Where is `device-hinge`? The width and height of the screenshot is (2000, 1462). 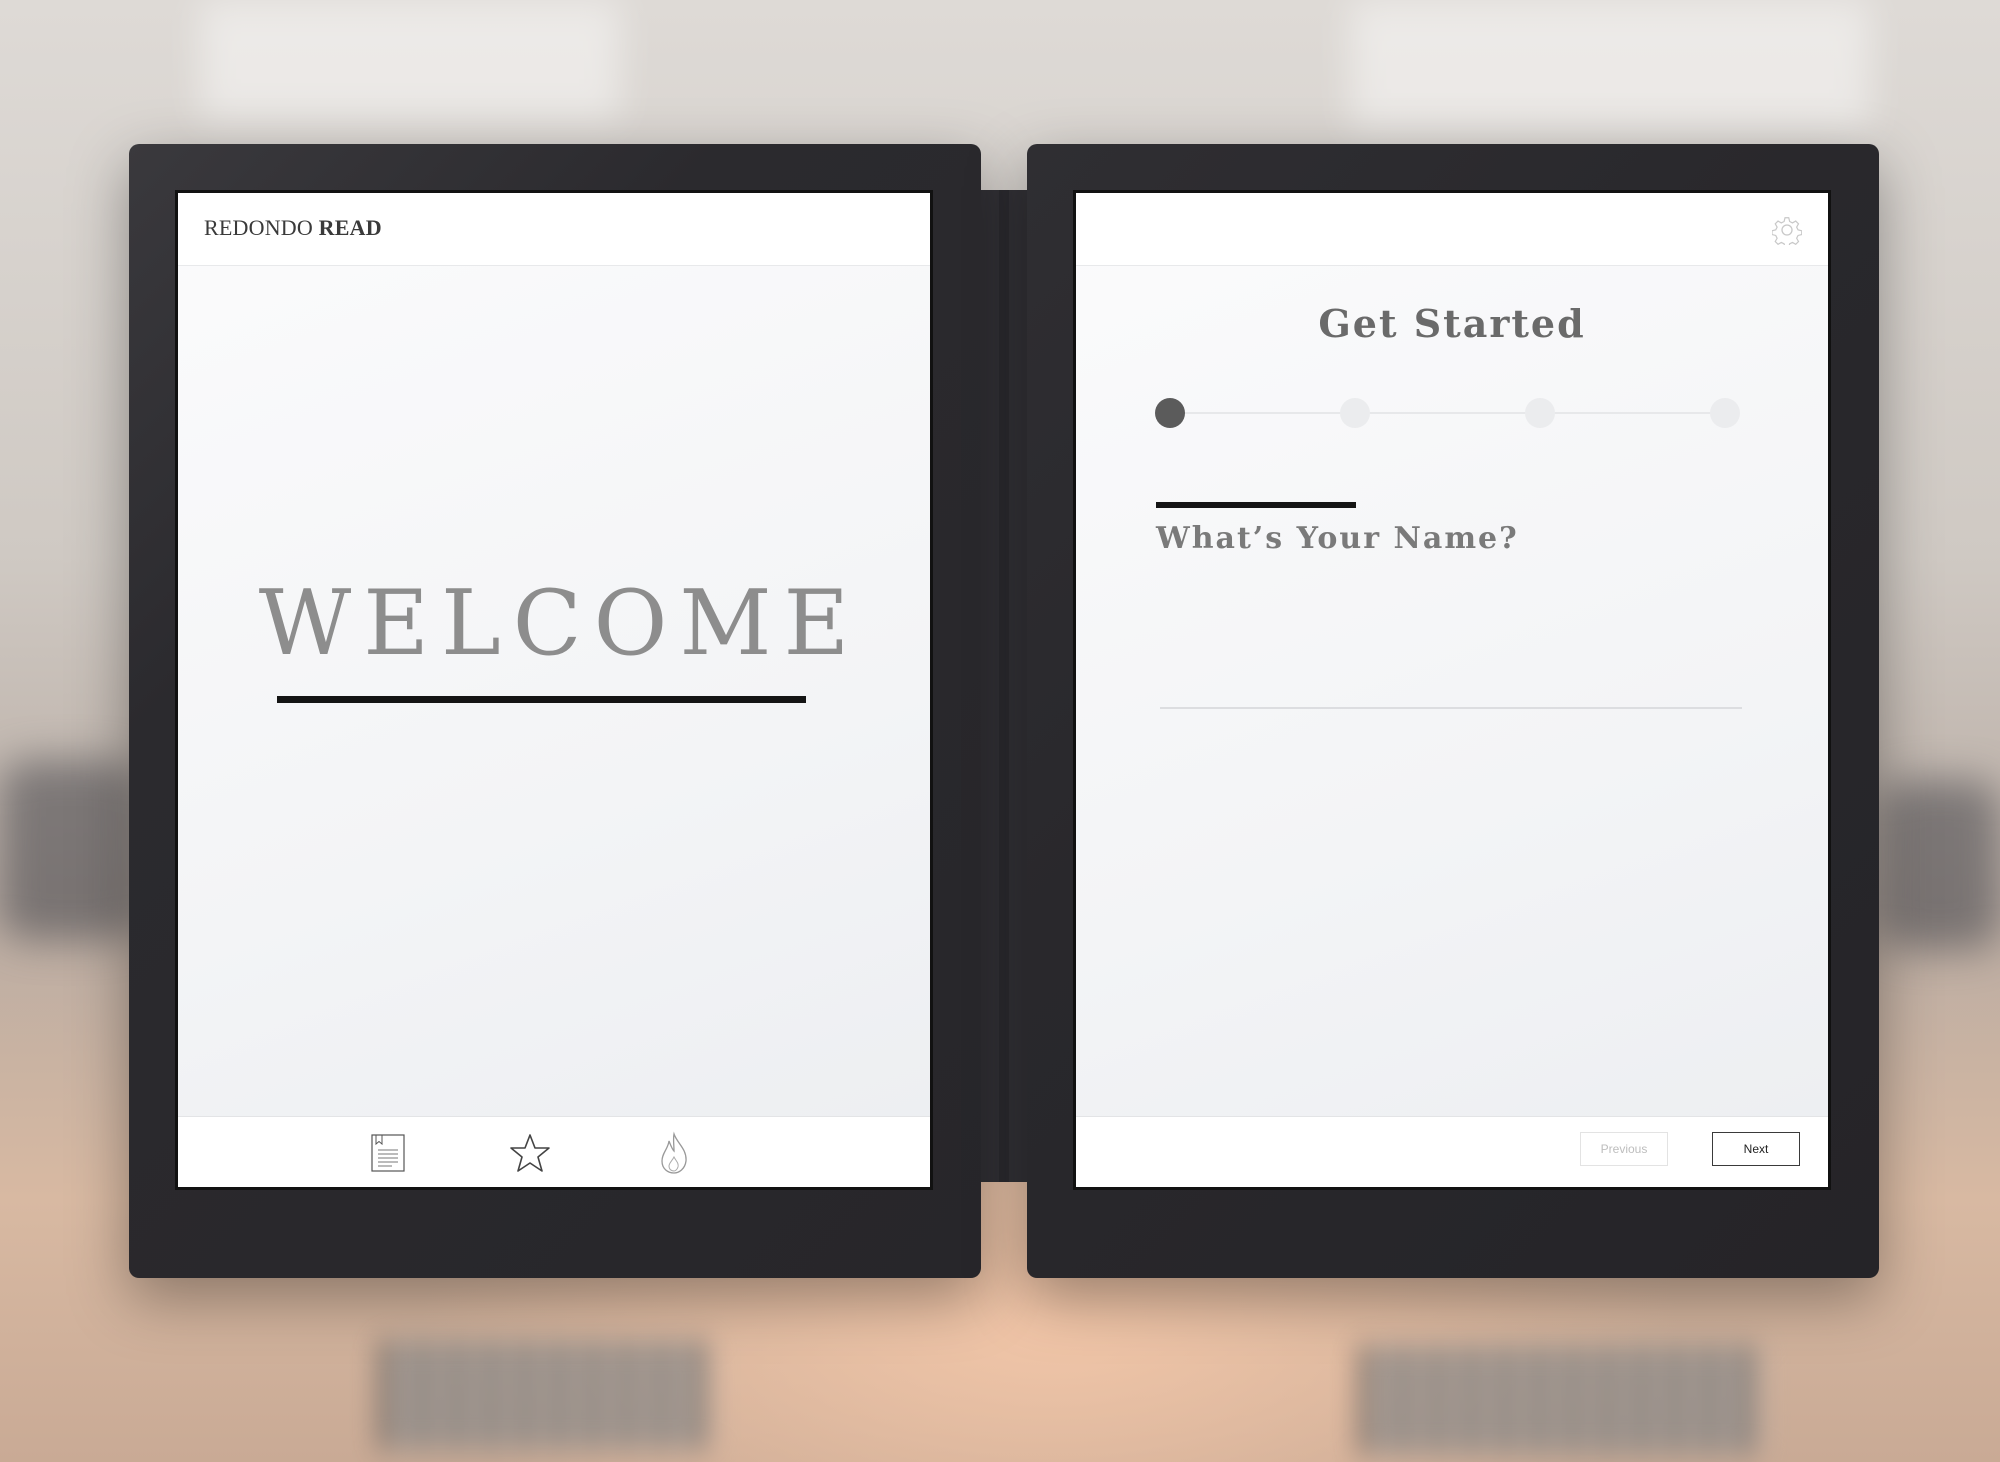
device-hinge is located at coordinates (1004, 686).